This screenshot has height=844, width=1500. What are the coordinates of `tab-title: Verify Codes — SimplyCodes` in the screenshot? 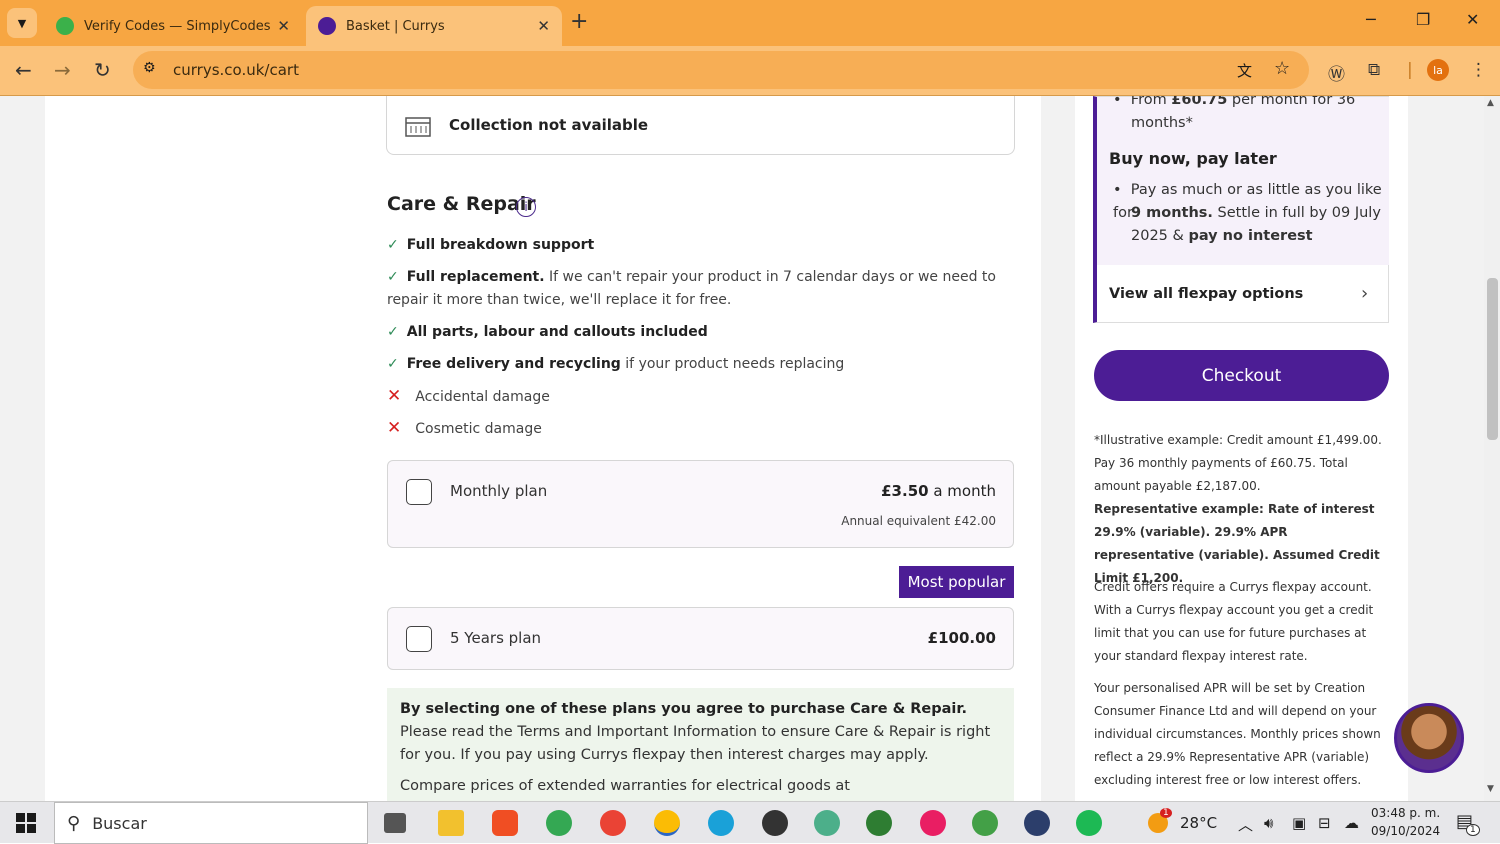 It's located at (177, 26).